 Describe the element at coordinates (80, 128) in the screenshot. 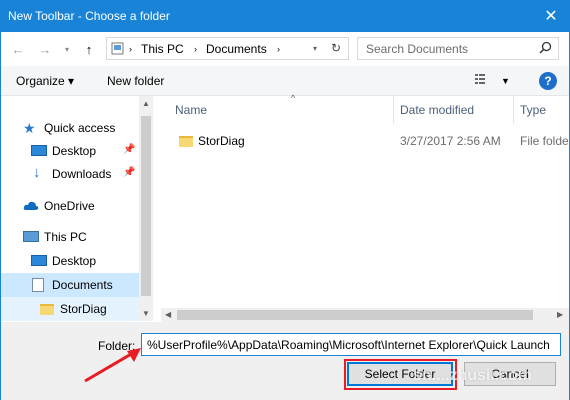

I see `nav-item-label: Quick access` at that location.